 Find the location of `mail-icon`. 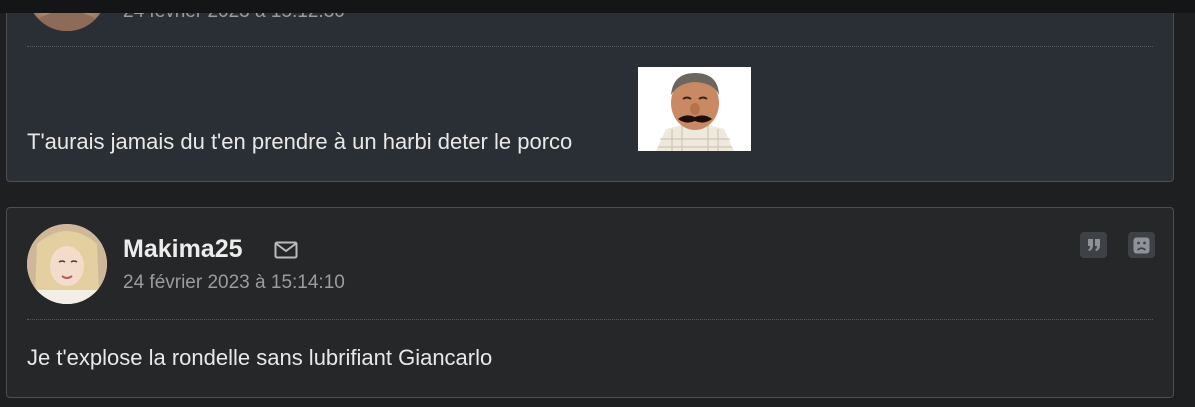

mail-icon is located at coordinates (286, 250).